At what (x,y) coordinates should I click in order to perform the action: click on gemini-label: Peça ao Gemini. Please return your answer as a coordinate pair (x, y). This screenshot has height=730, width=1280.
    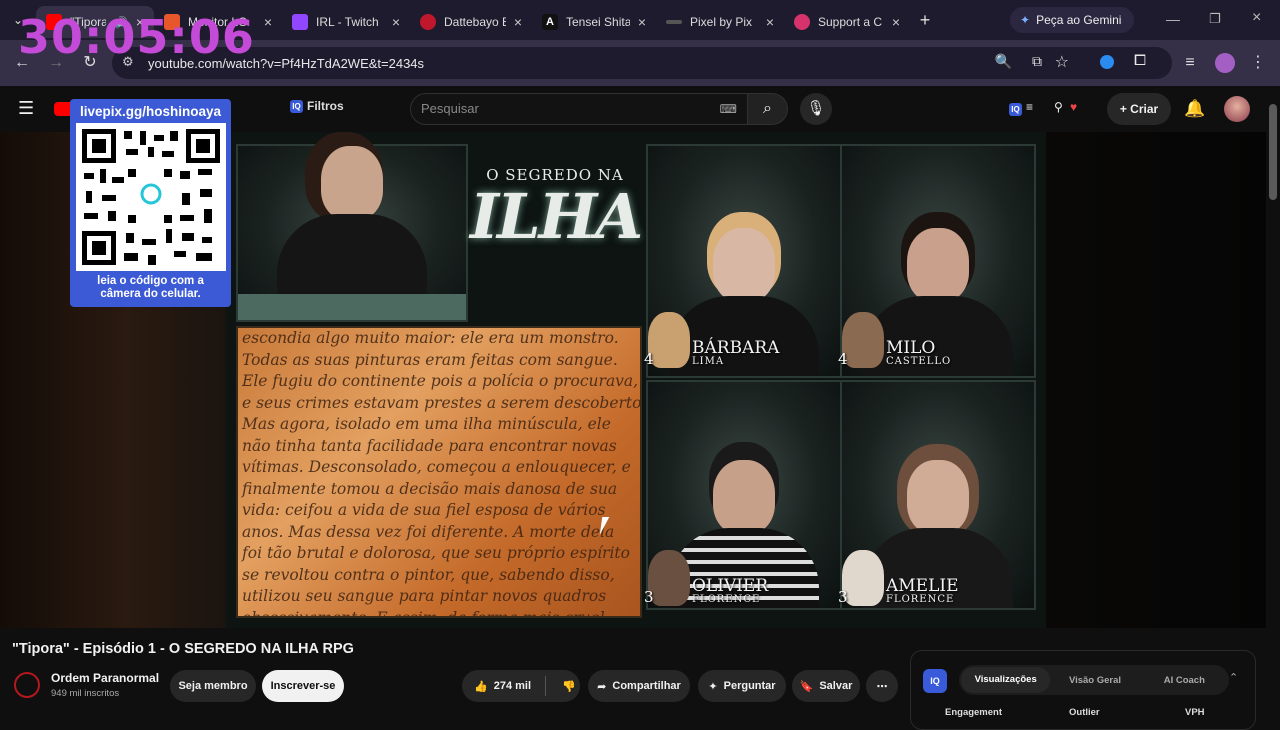
    Looking at the image, I should click on (1079, 20).